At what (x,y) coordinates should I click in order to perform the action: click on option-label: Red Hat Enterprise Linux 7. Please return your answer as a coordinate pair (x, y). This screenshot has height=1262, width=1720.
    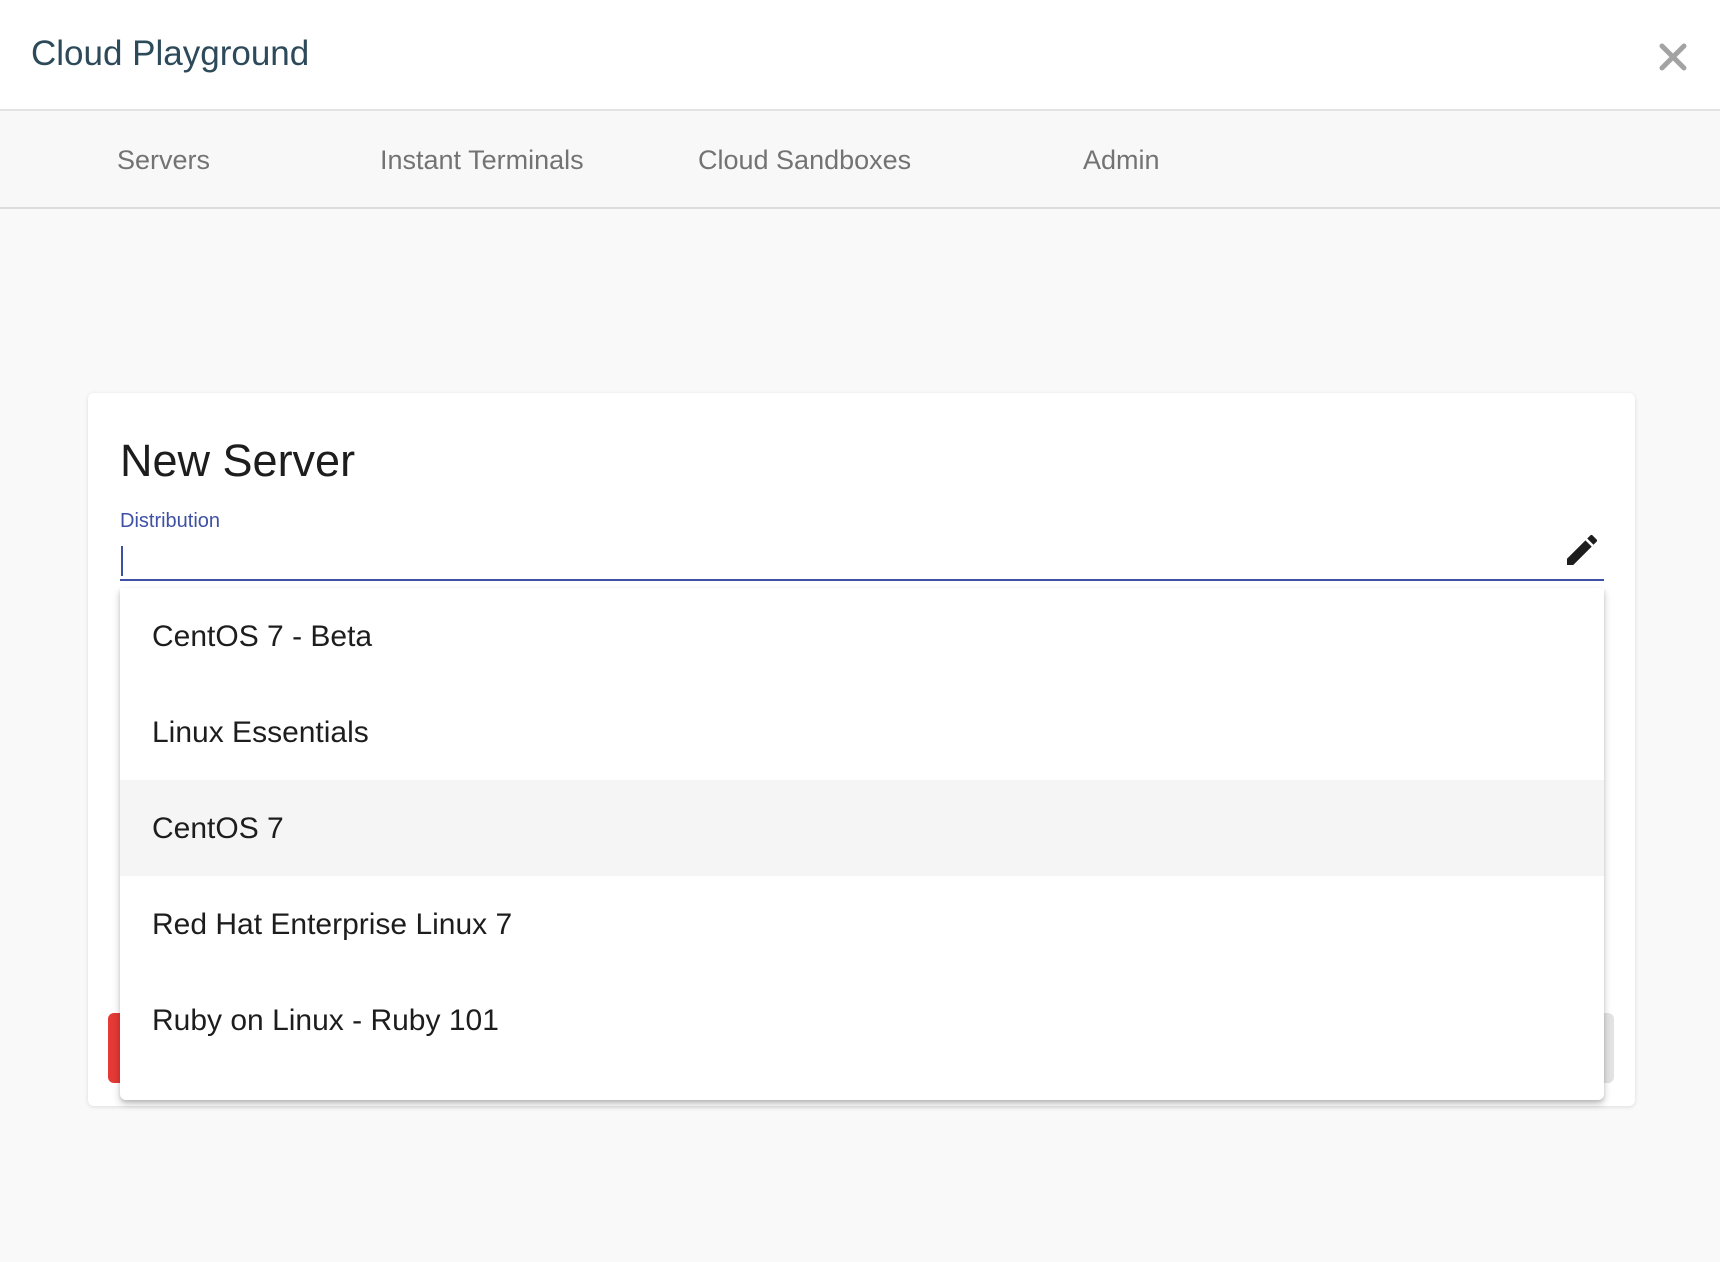
    Looking at the image, I should click on (332, 924).